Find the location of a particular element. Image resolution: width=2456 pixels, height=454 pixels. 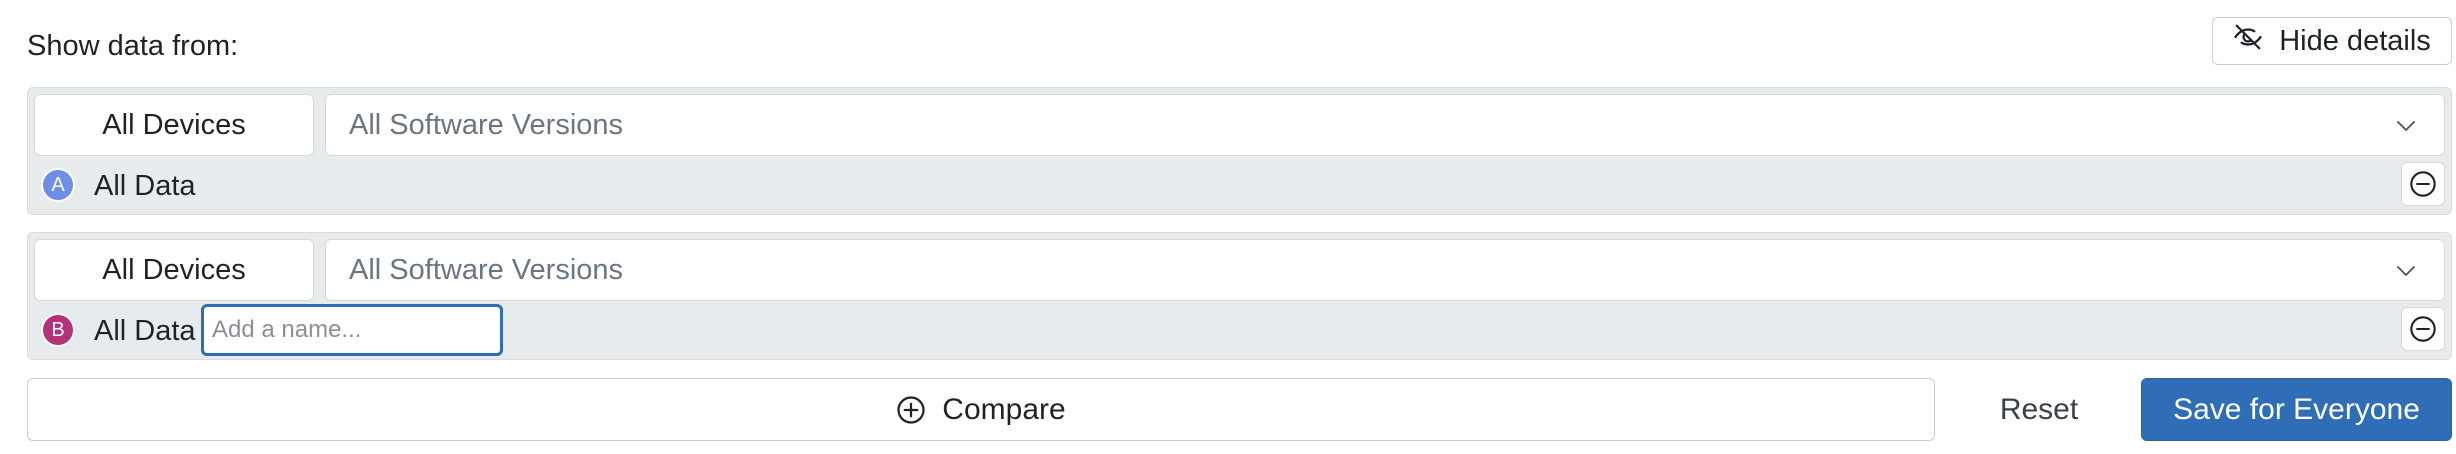

software-version-value-a: All Software Versions is located at coordinates (486, 124).